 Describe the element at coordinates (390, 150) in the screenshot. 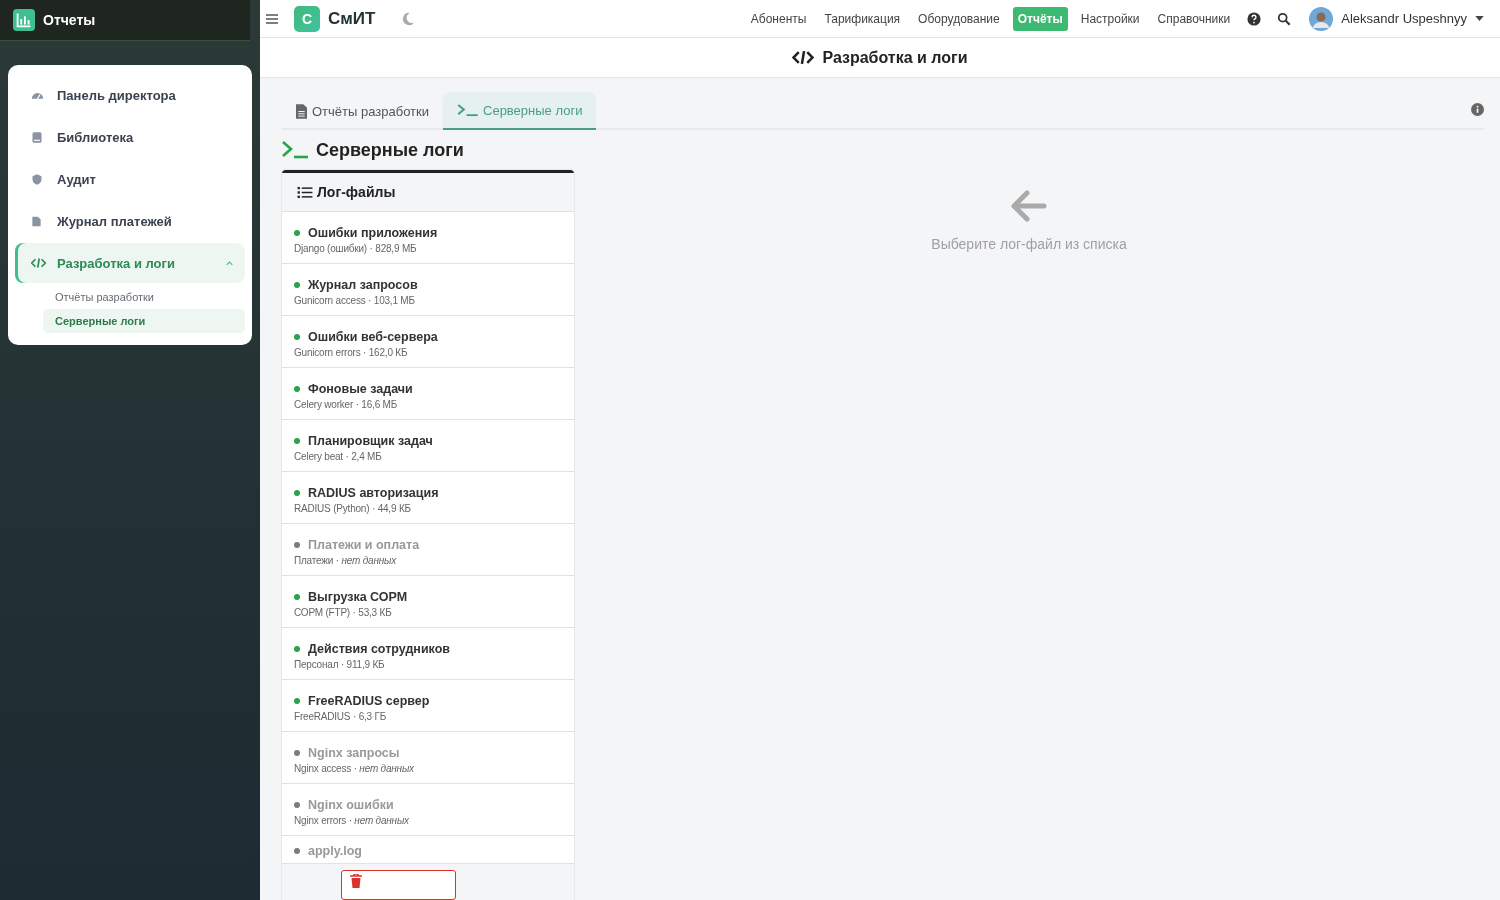

I see `section-title: Серверные логи` at that location.